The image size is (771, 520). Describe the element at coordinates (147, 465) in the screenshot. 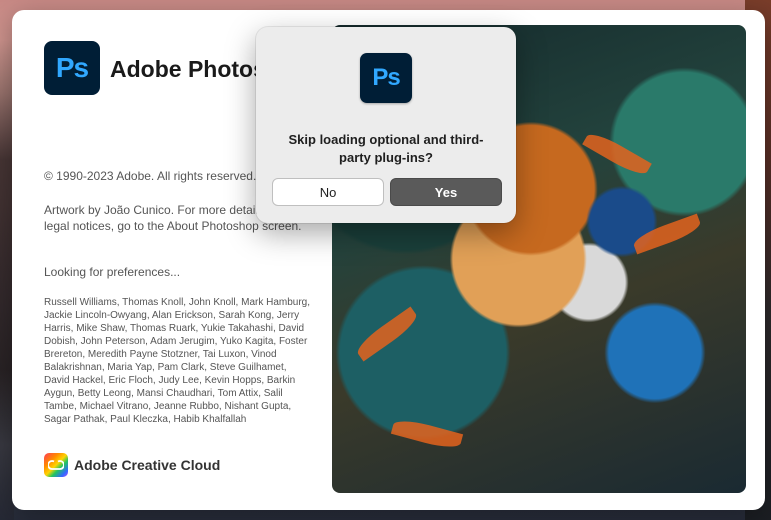

I see `creative-cloud-label: Adobe Creative Cloud` at that location.